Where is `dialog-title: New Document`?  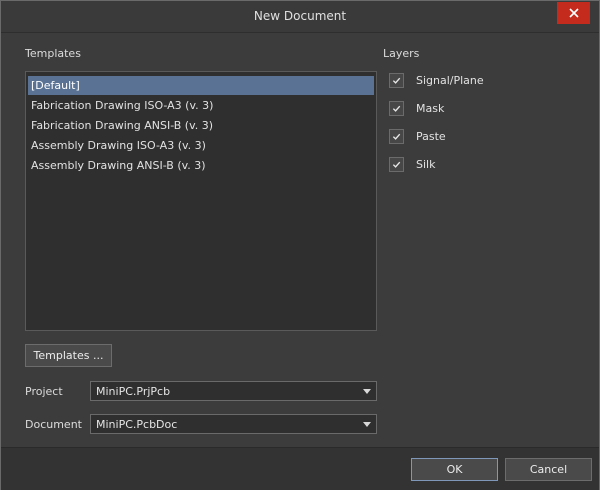
dialog-title: New Document is located at coordinates (300, 16).